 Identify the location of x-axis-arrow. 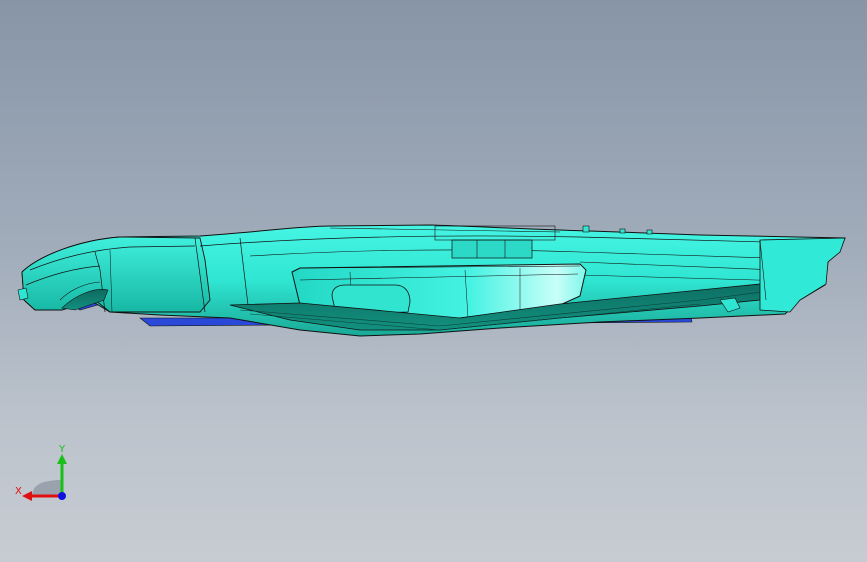
(27, 496).